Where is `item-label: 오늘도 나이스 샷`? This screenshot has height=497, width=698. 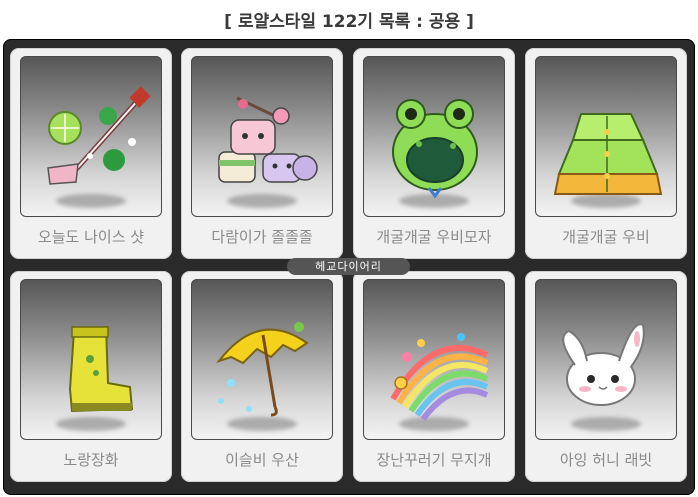 item-label: 오늘도 나이스 샷 is located at coordinates (91, 237).